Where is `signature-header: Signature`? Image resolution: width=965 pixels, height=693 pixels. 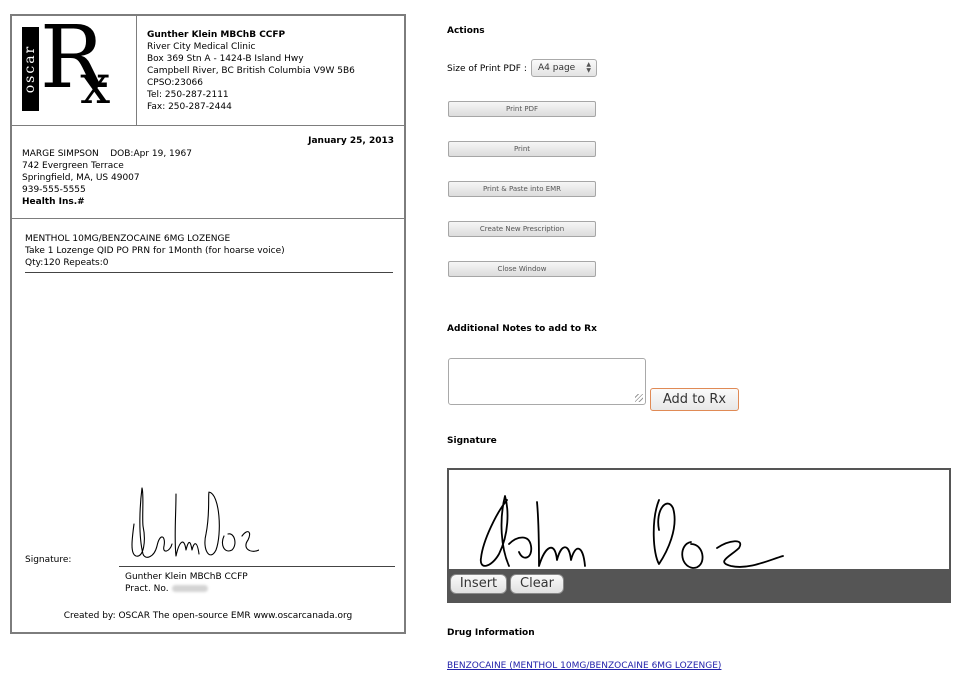
signature-header: Signature is located at coordinates (472, 441).